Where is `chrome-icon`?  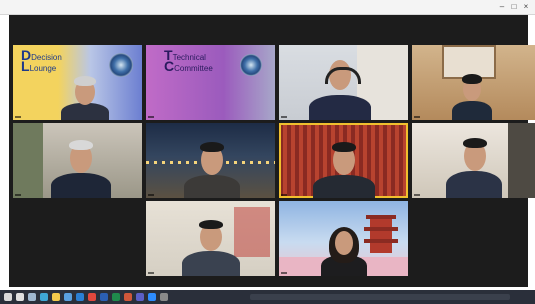
chrome-icon is located at coordinates (92, 297).